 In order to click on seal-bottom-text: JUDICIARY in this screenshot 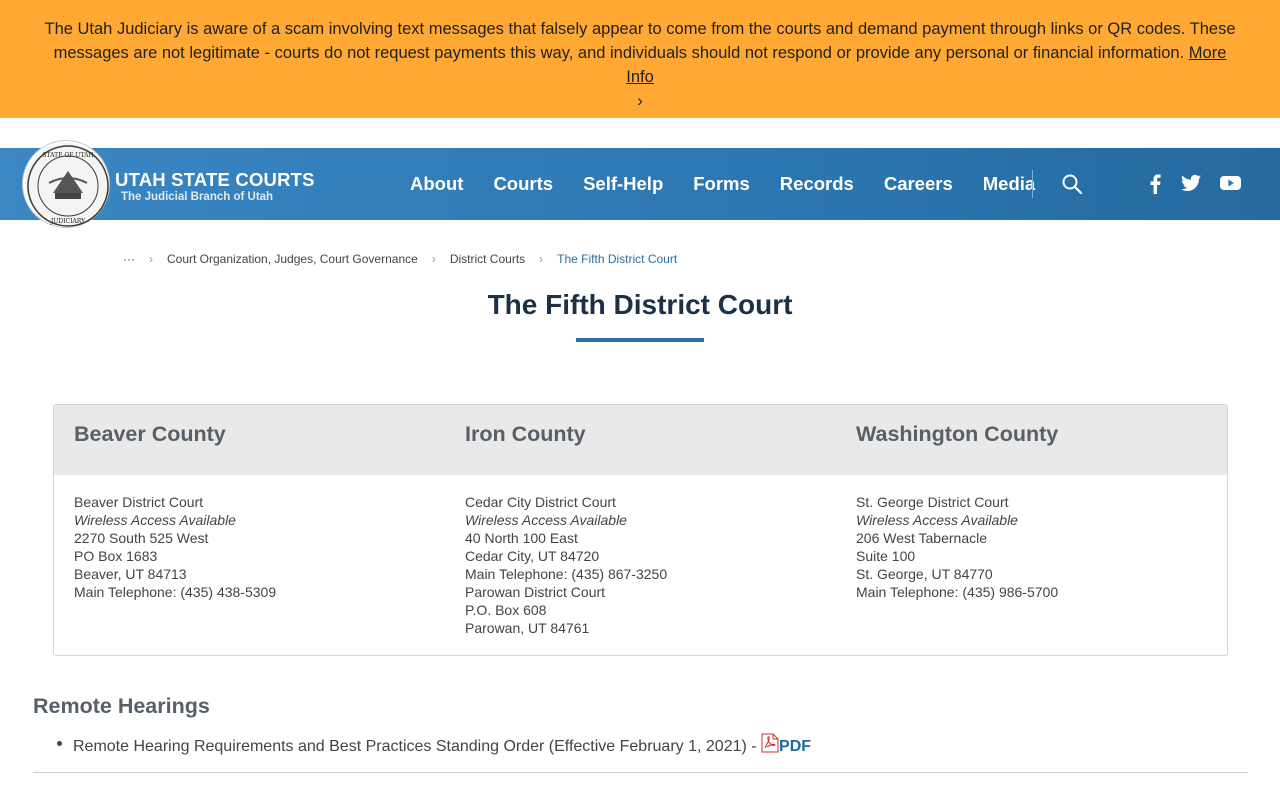, I will do `click(68, 221)`.